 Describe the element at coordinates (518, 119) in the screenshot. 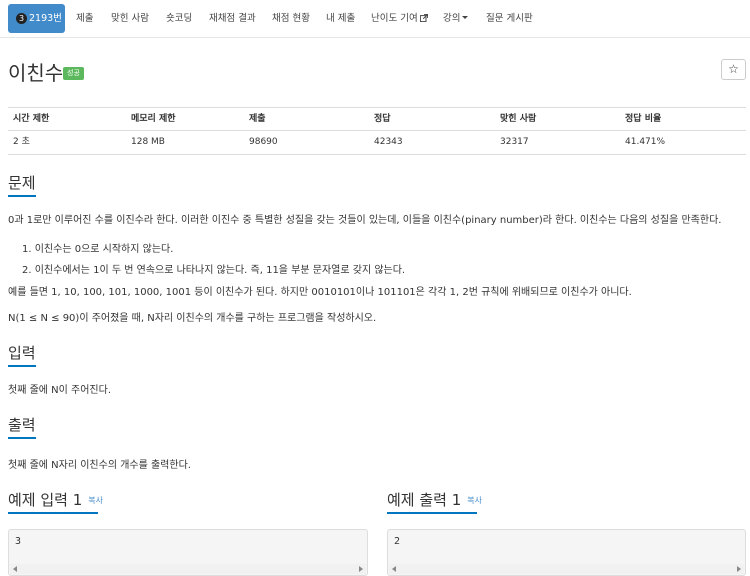

I see `header-solvers: 맞힌 사람` at that location.